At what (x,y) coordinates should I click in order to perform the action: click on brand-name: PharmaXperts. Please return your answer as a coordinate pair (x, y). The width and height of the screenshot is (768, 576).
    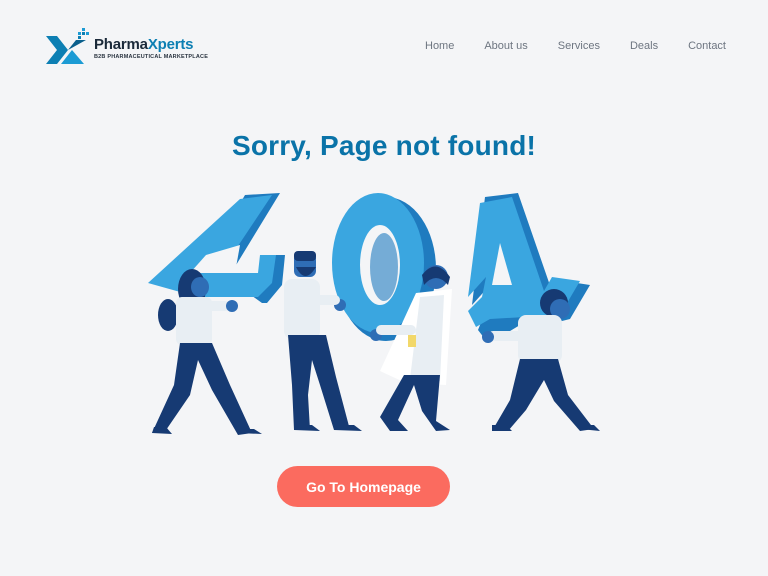
    Looking at the image, I should click on (144, 44).